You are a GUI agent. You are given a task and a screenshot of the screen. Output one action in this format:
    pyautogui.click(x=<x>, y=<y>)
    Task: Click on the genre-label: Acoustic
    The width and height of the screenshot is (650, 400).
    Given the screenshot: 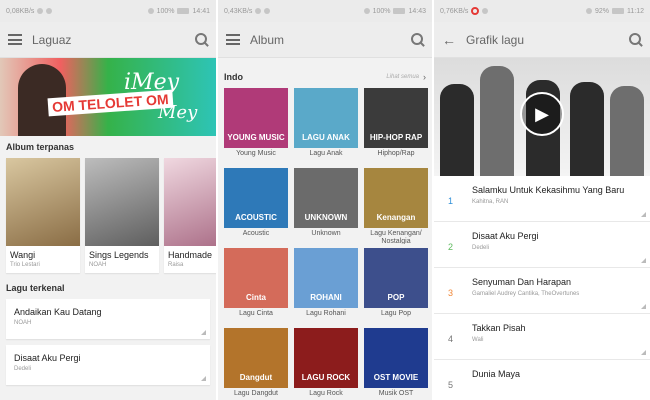 What is the action you would take?
    pyautogui.click(x=256, y=233)
    